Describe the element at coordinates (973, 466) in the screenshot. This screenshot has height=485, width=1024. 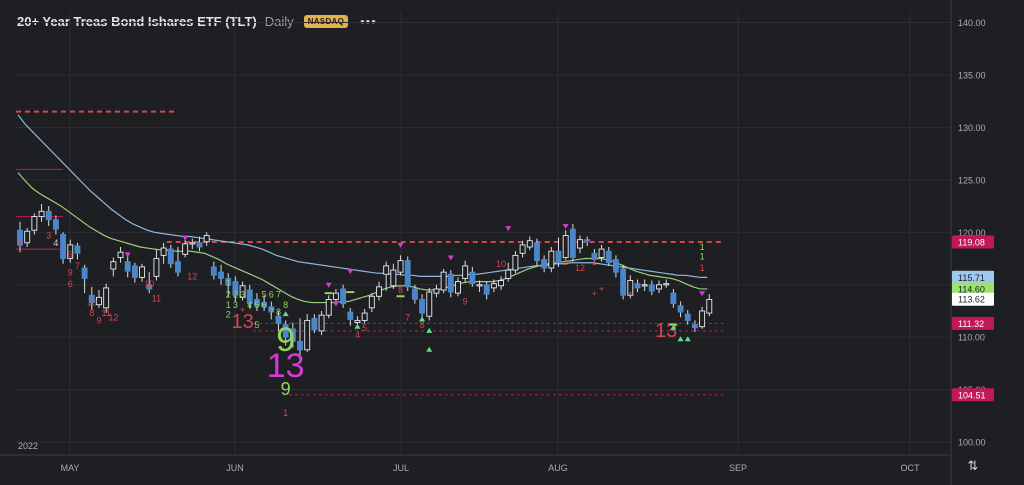
I see `swap-axis-icon: ⇅` at that location.